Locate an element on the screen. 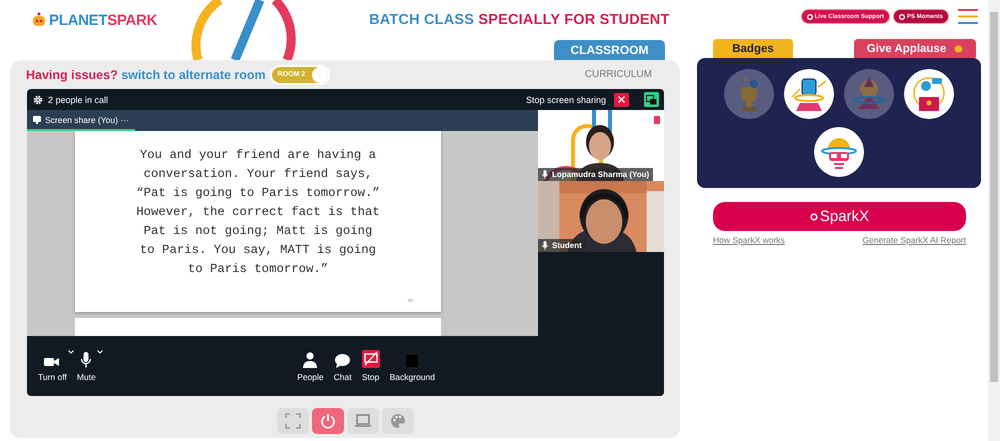  side-tab: Give Applause is located at coordinates (915, 48).